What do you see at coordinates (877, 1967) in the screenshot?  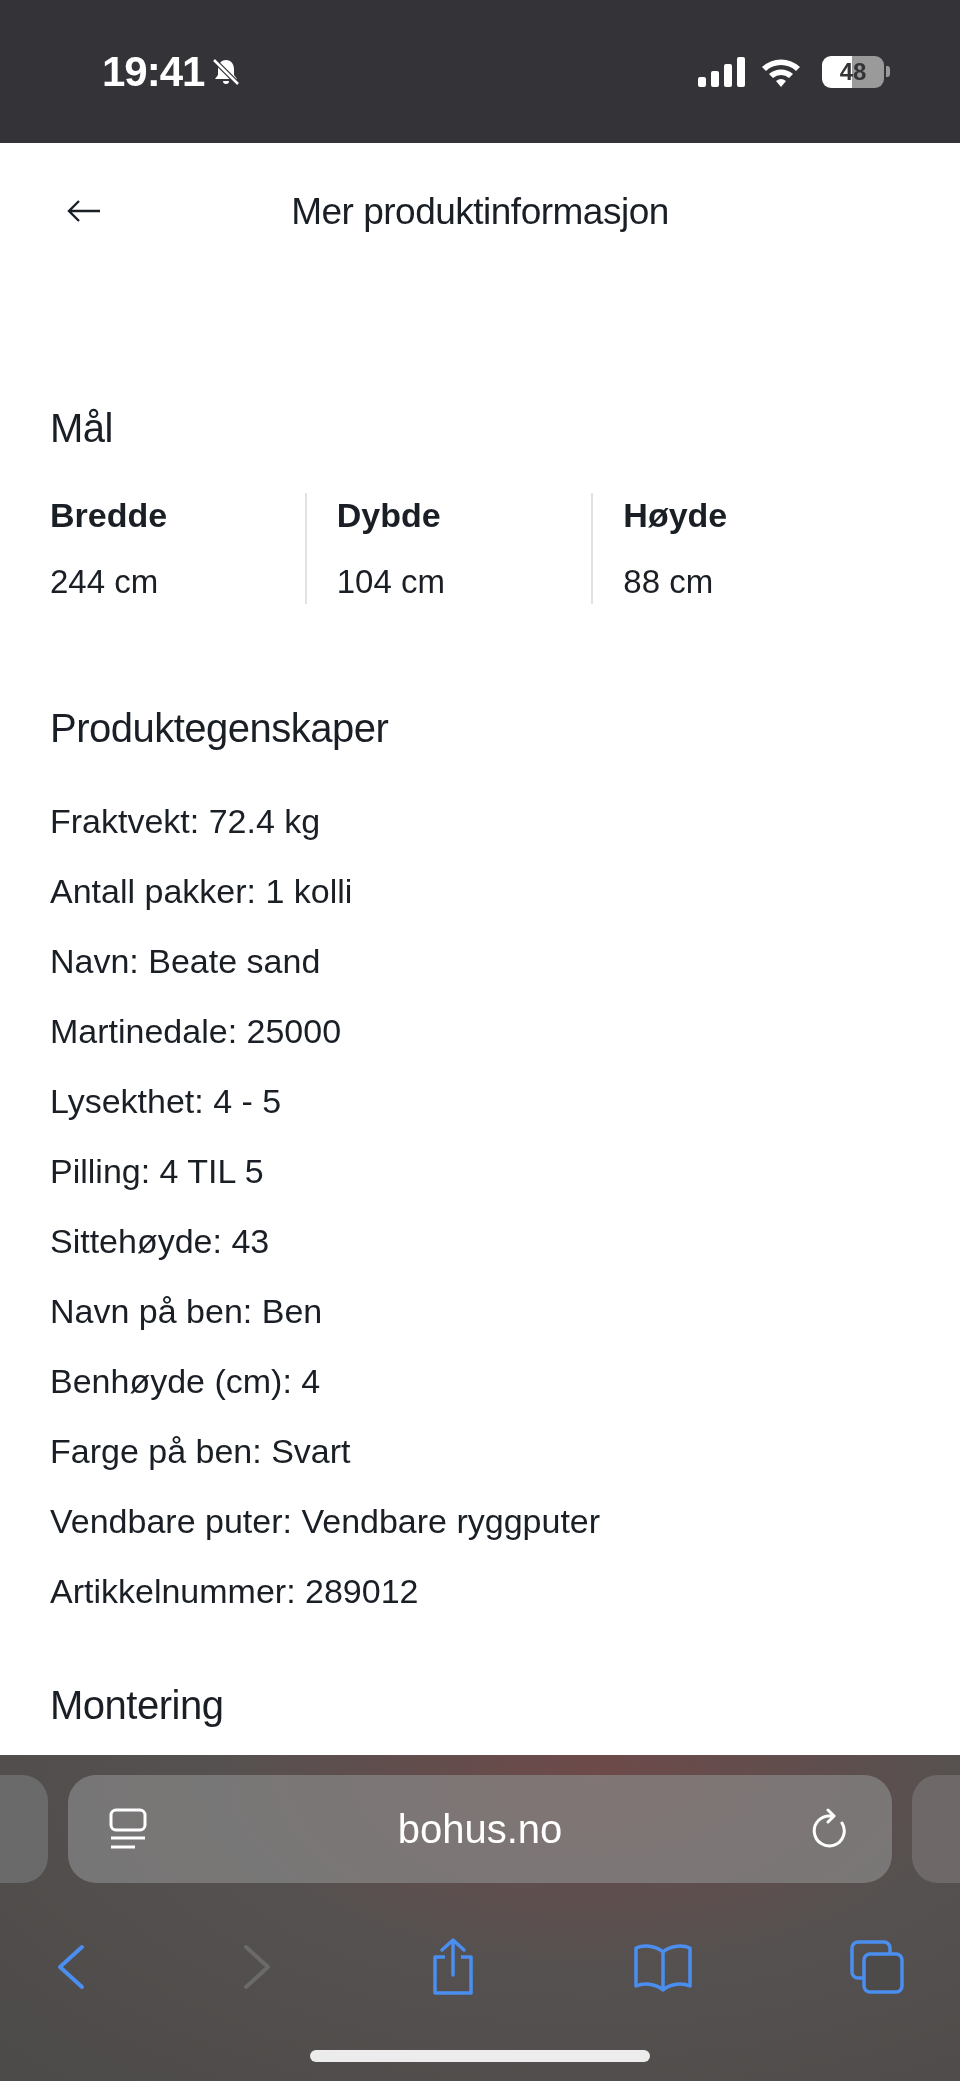 I see `tabs-icon` at bounding box center [877, 1967].